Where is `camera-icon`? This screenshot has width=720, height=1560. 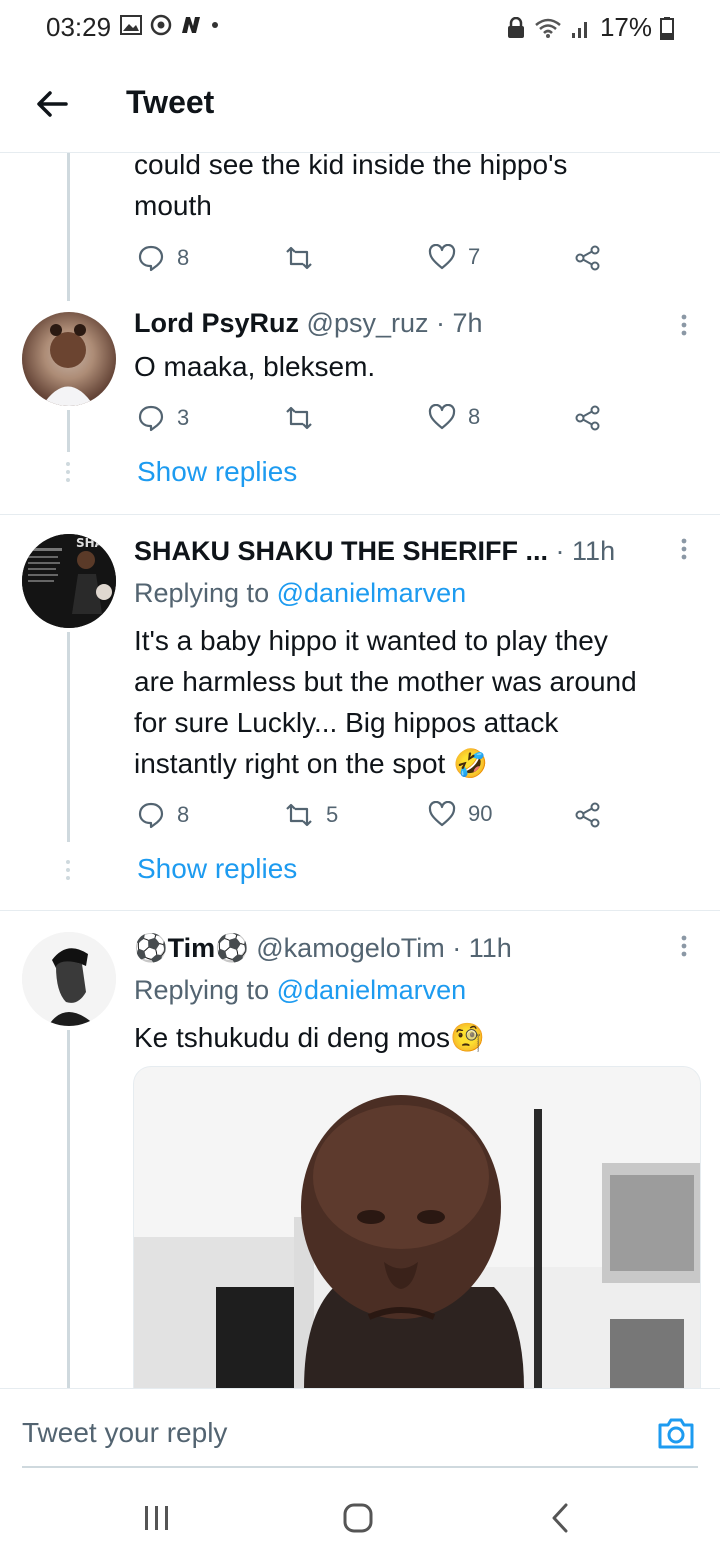 camera-icon is located at coordinates (676, 1433).